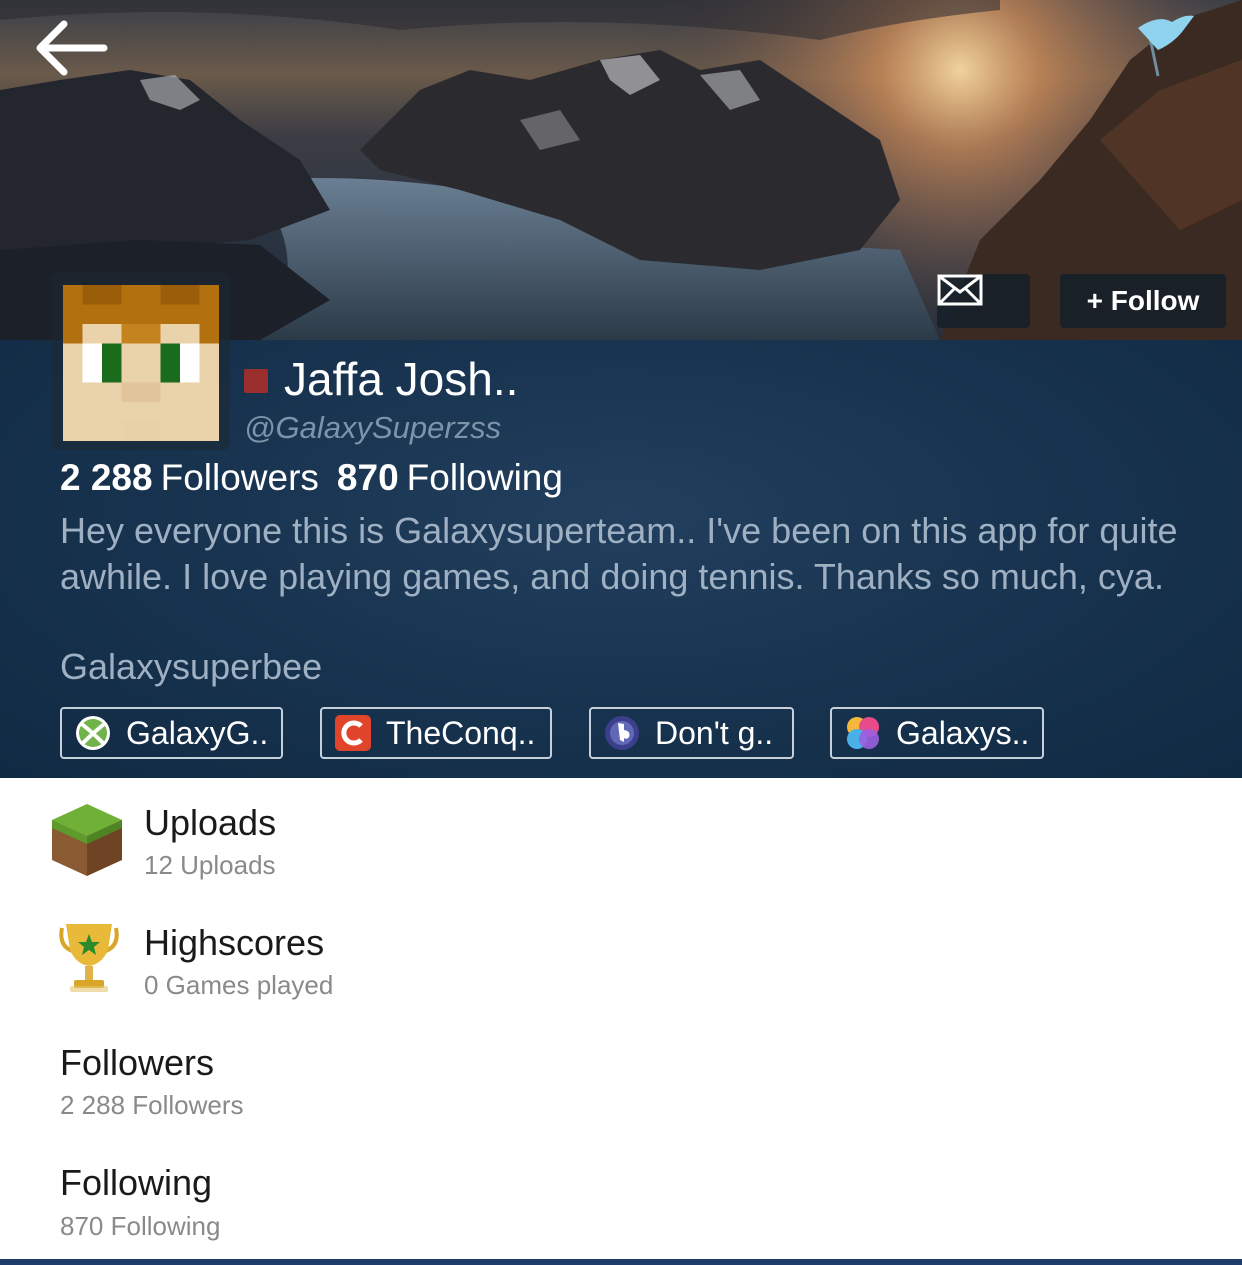 The width and height of the screenshot is (1242, 1265). I want to click on followers-title: Followers, so click(137, 1062).